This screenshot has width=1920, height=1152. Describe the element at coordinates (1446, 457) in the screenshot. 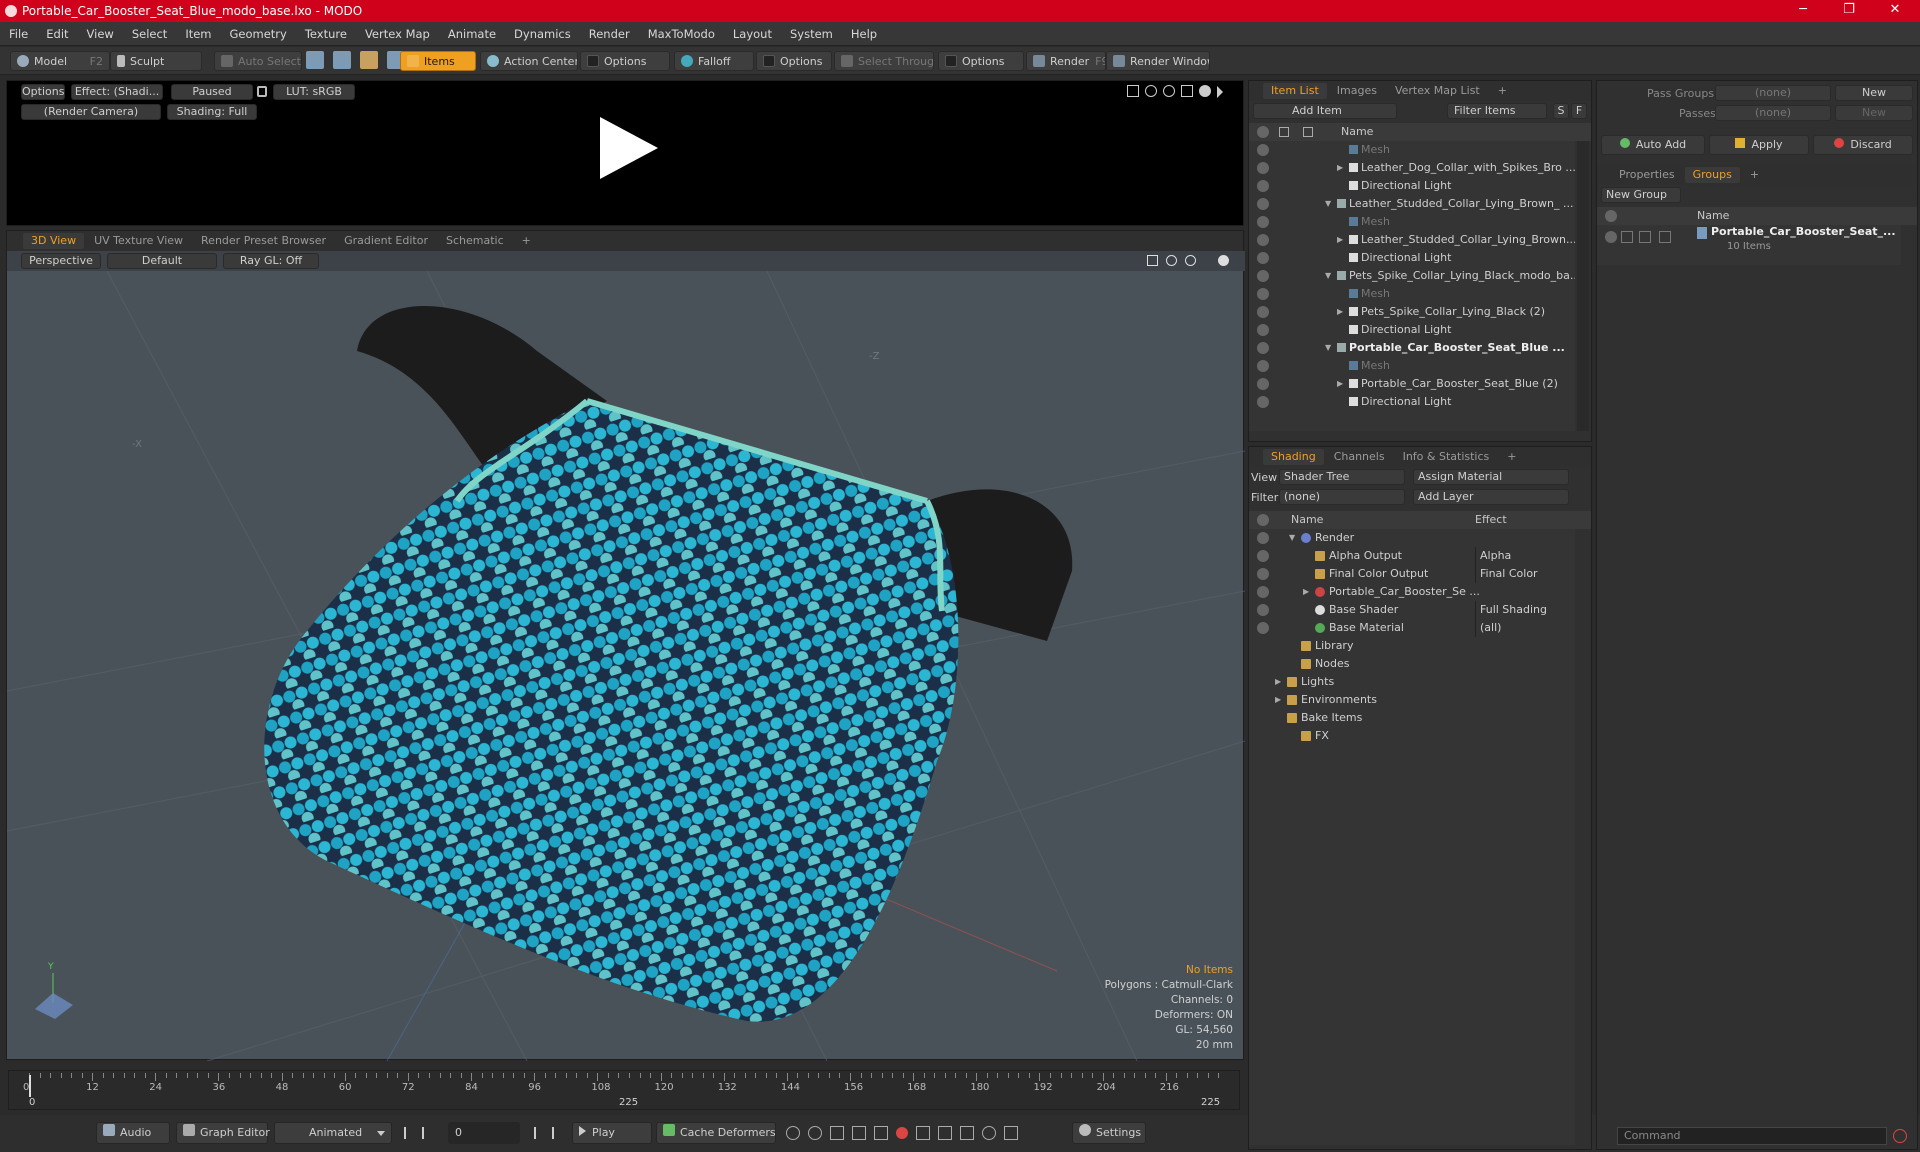

I see `tab-info-statistics: Info & Statistics` at that location.